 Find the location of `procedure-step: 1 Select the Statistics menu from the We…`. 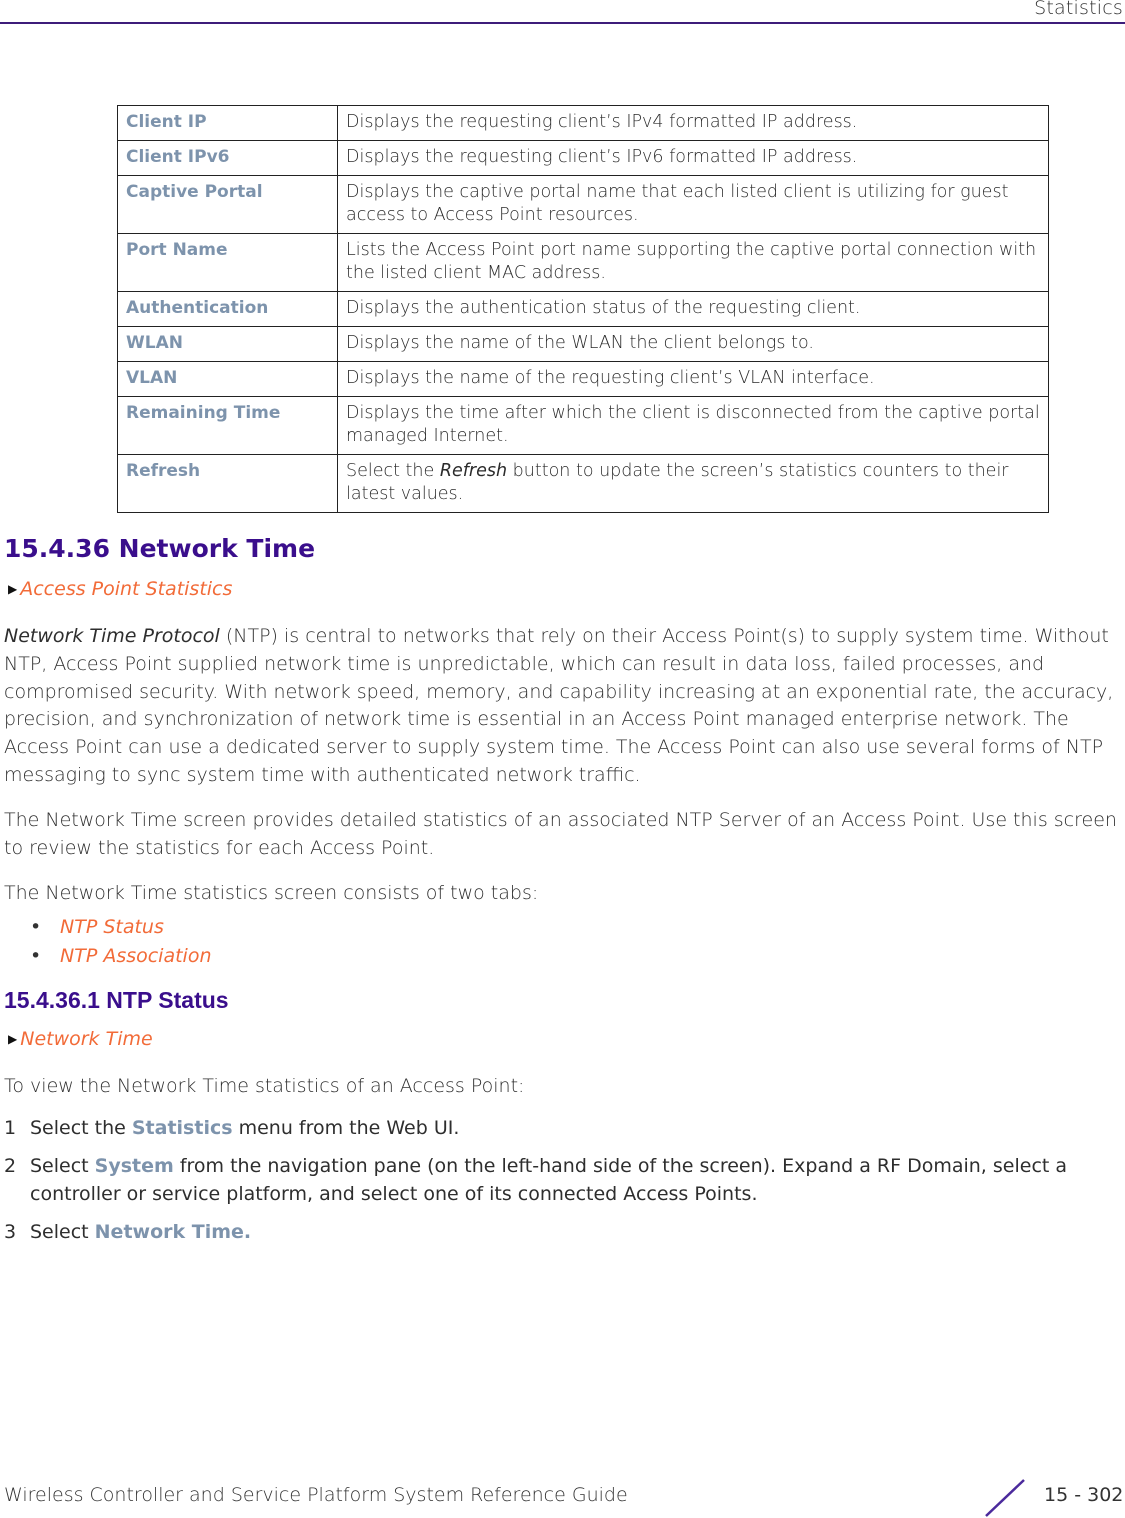

procedure-step: 1 Select the Statistics menu from the We… is located at coordinates (563, 1129).